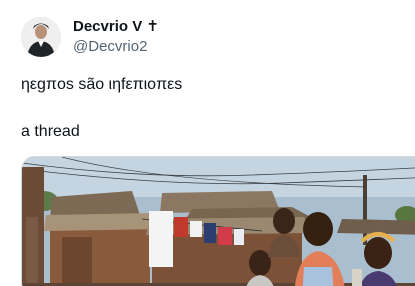 The height and width of the screenshot is (286, 415). What do you see at coordinates (110, 47) in the screenshot?
I see `author-handle: @Decvrio2` at bounding box center [110, 47].